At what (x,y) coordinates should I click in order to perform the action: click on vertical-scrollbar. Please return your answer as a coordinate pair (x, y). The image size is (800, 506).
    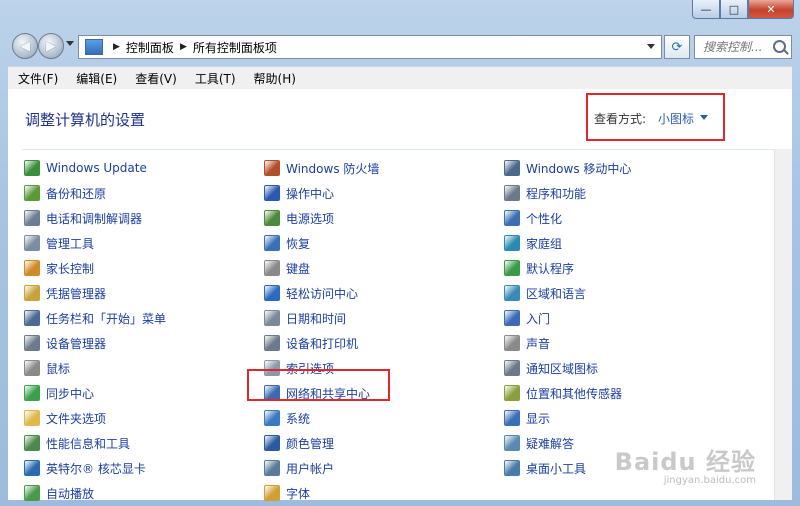
    Looking at the image, I should click on (783, 324).